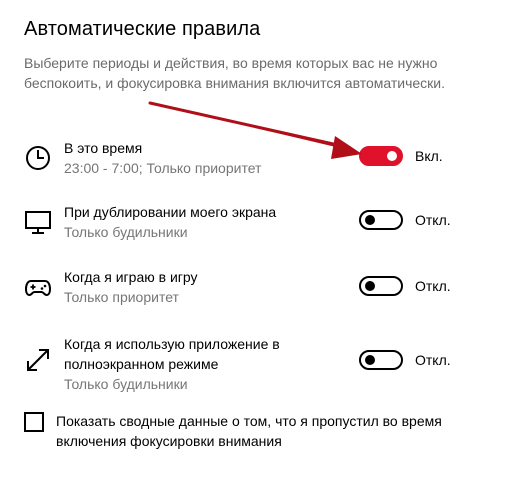 The image size is (528, 486). Describe the element at coordinates (381, 286) in the screenshot. I see `playing-game-toggle` at that location.